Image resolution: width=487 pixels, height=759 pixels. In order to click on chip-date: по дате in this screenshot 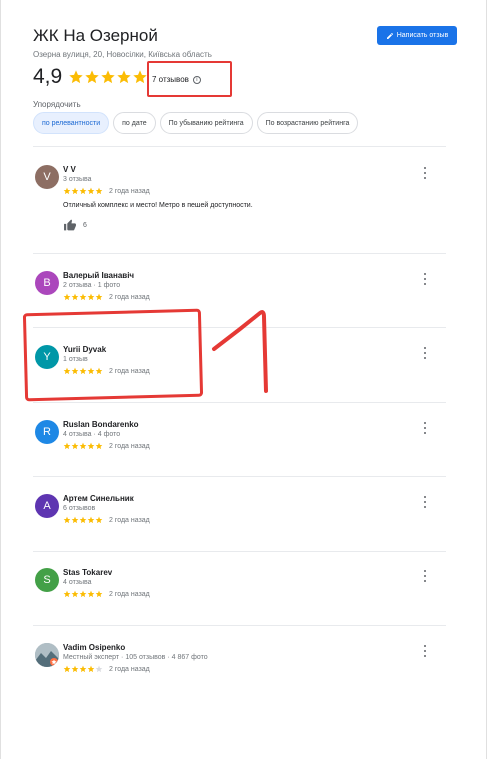, I will do `click(134, 123)`.